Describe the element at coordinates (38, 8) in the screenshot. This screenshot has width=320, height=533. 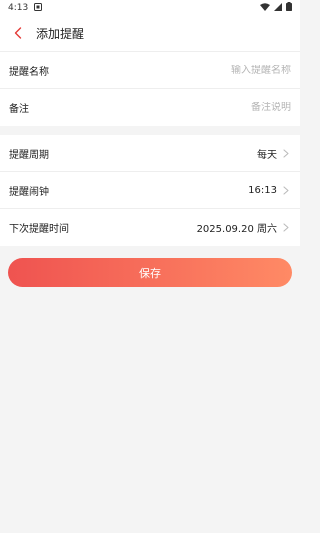
I see `notification-icon` at that location.